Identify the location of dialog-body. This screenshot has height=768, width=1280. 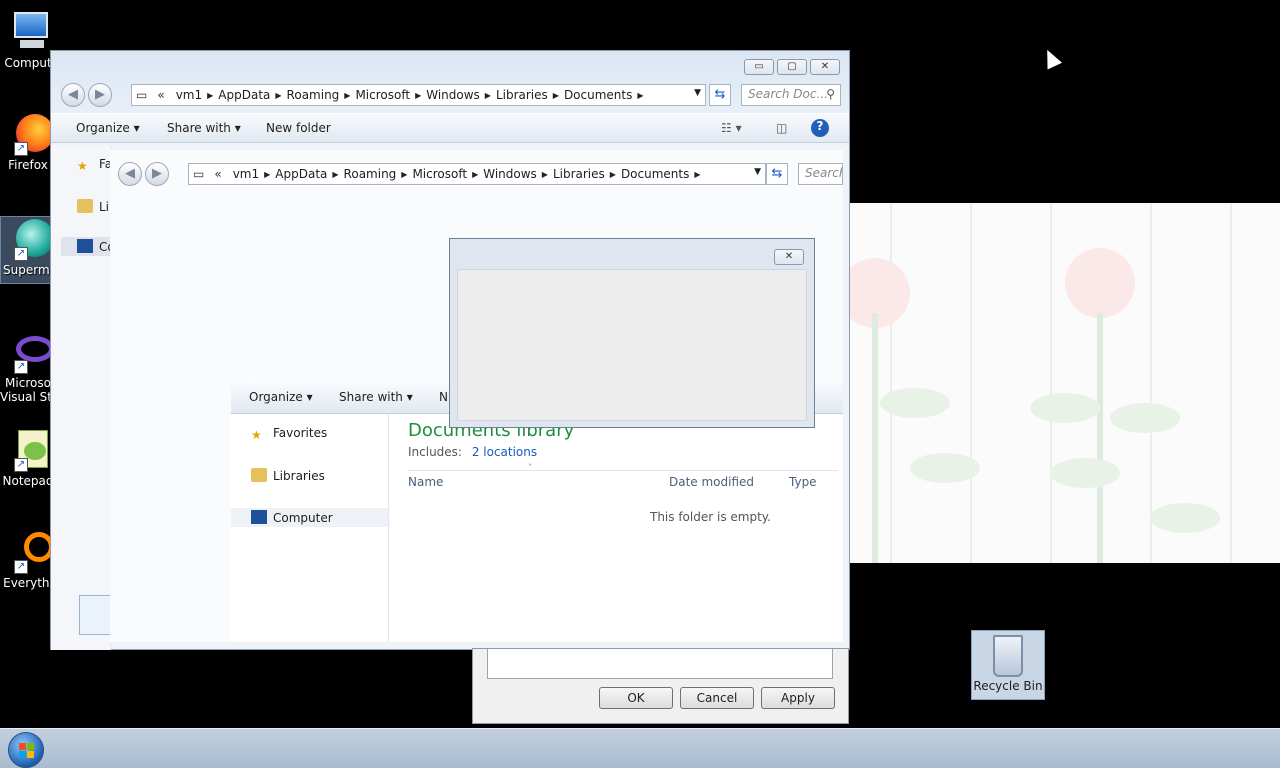
(632, 345).